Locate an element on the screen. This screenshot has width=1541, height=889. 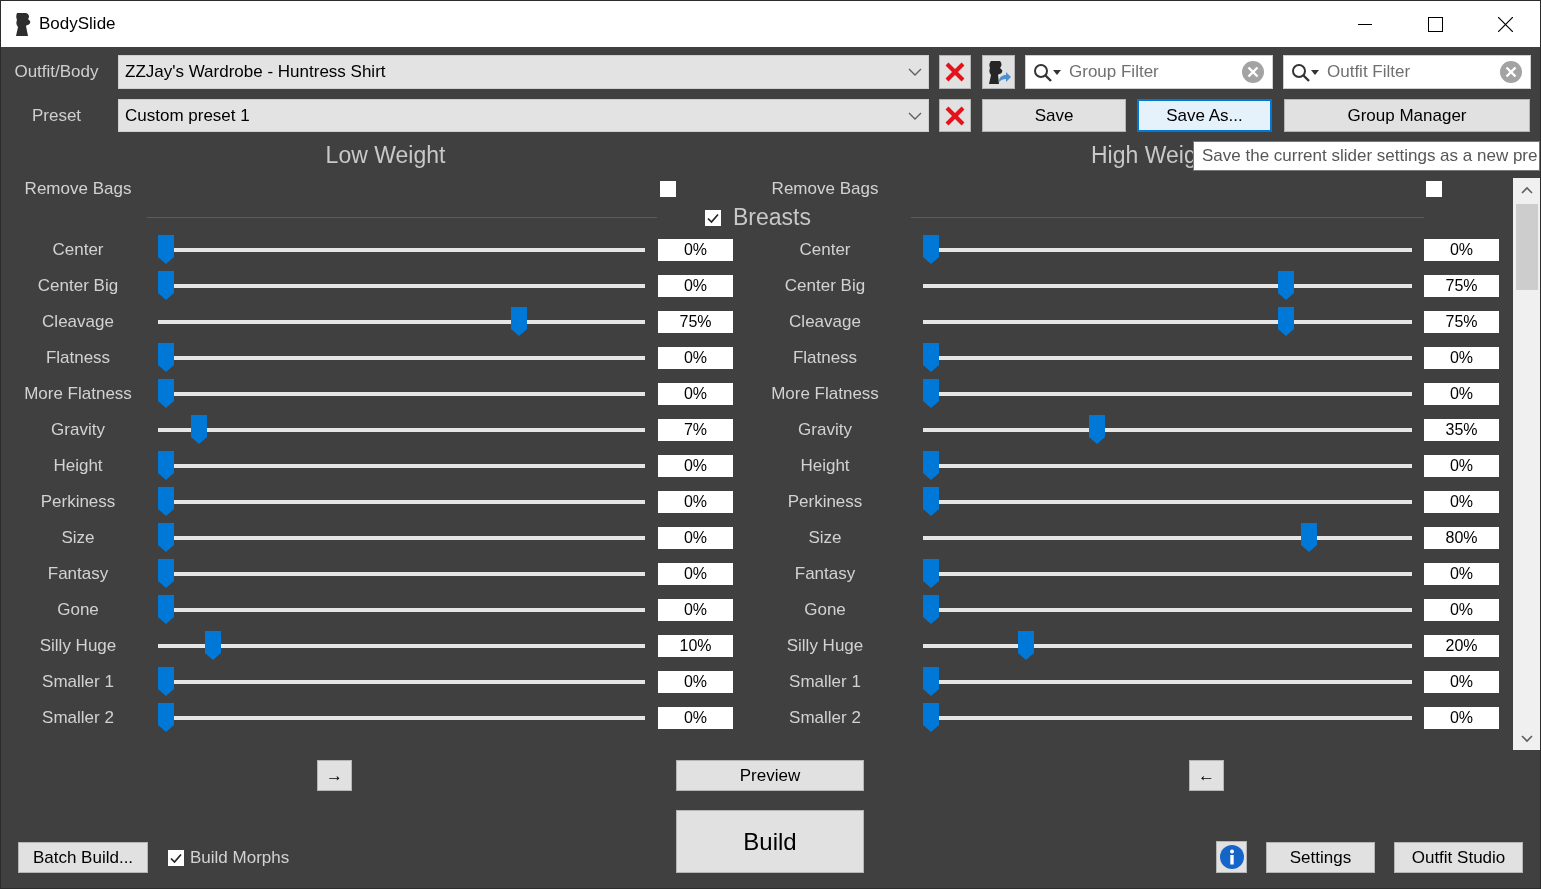
search-input: Outfit Filter is located at coordinates (1413, 72).